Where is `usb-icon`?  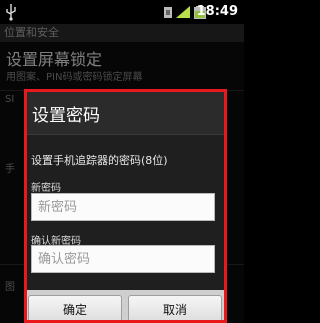
usb-icon is located at coordinates (11, 12).